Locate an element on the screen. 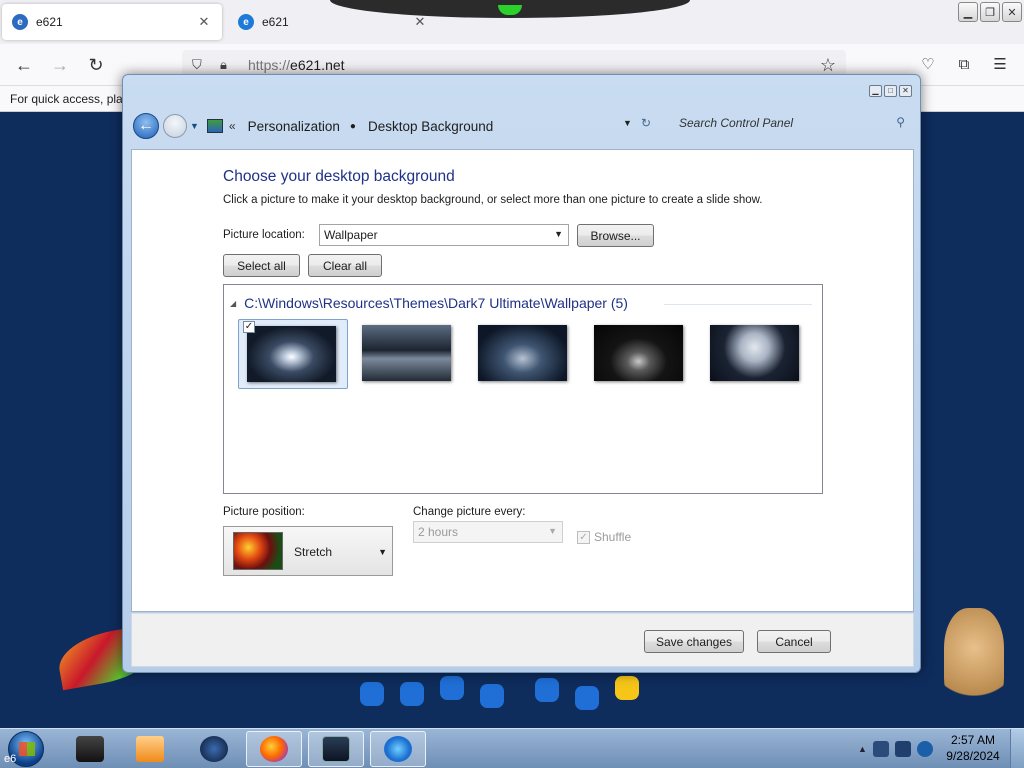 This screenshot has height=768, width=1024. taskbar-item-app is located at coordinates (90, 749).